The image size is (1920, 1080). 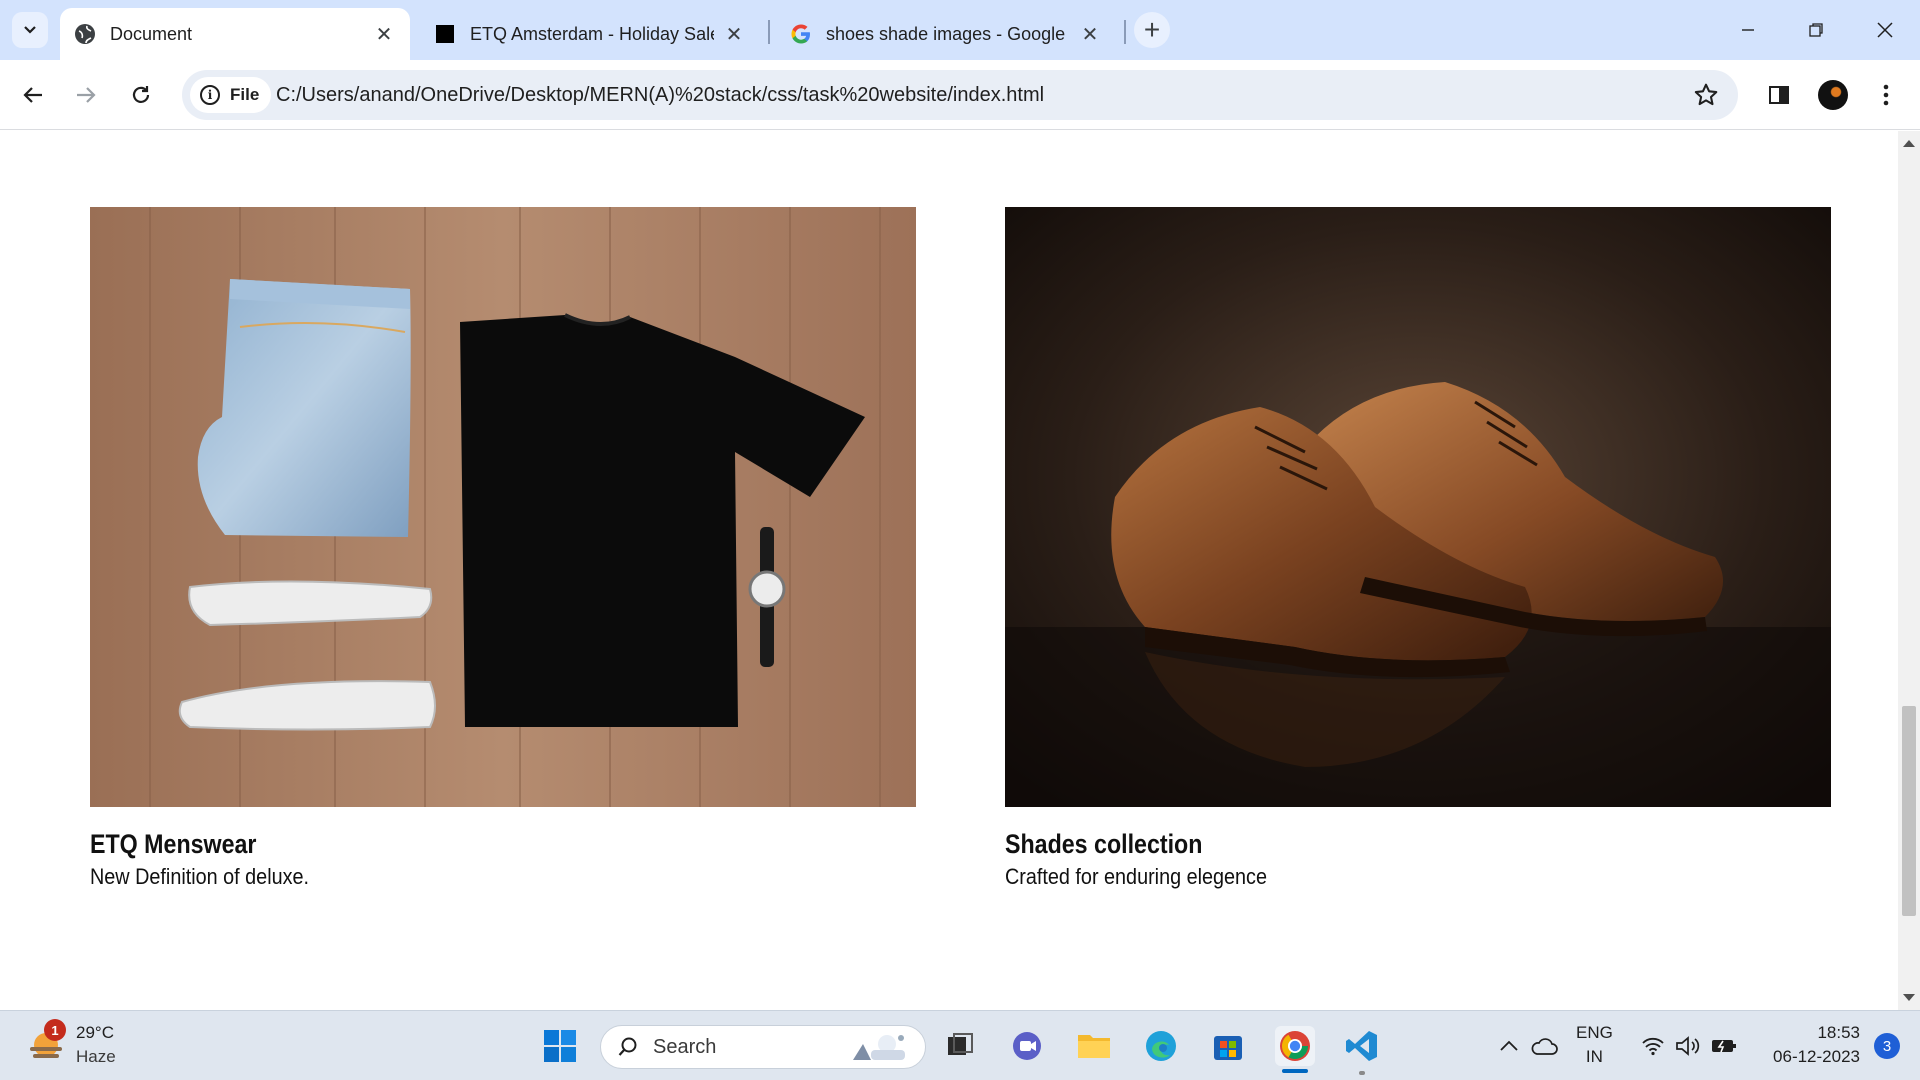 I want to click on volume-button, so click(x=1688, y=1046).